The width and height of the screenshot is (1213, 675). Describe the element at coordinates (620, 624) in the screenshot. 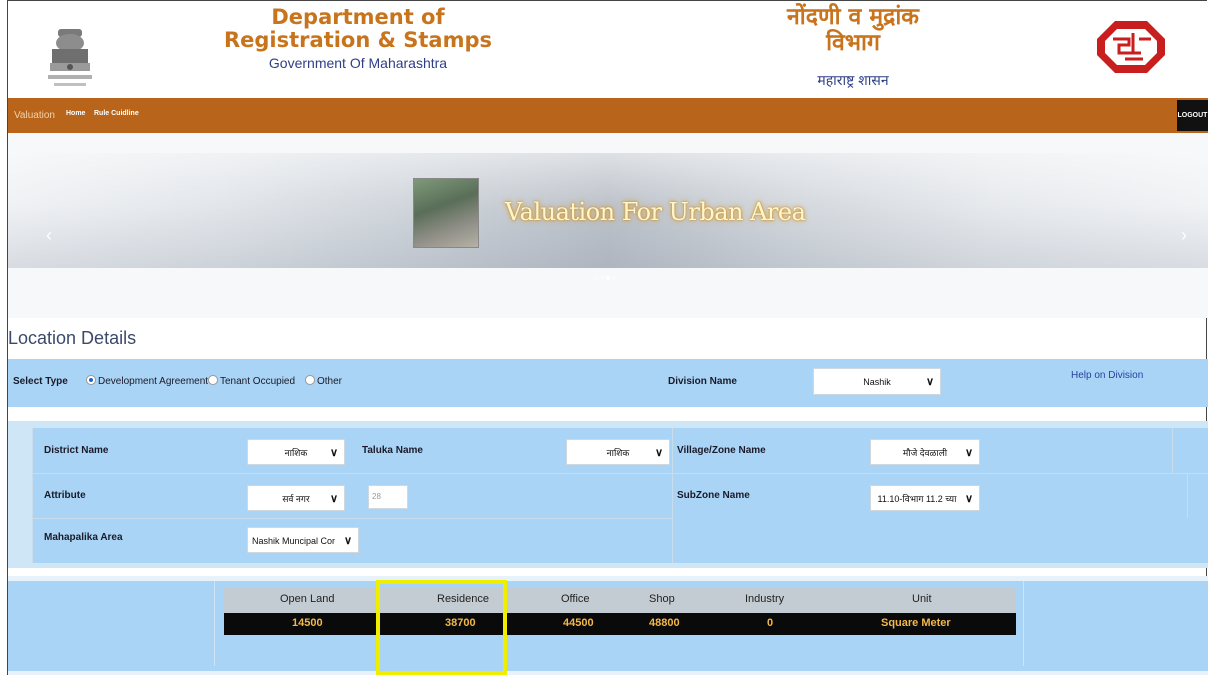

I see `rates-value-row: 14500 38700 44500 48800 0 Square Meter` at that location.